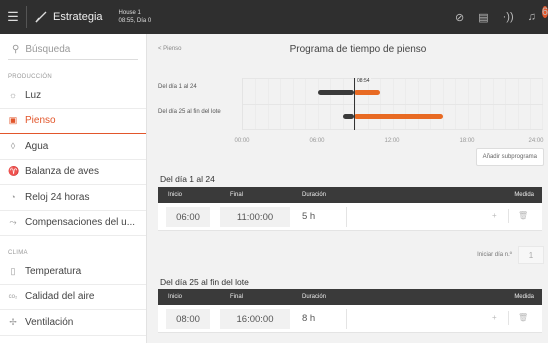 The height and width of the screenshot is (343, 548). Describe the element at coordinates (18, 253) in the screenshot. I see `section-label-climate: CLIMA` at that location.